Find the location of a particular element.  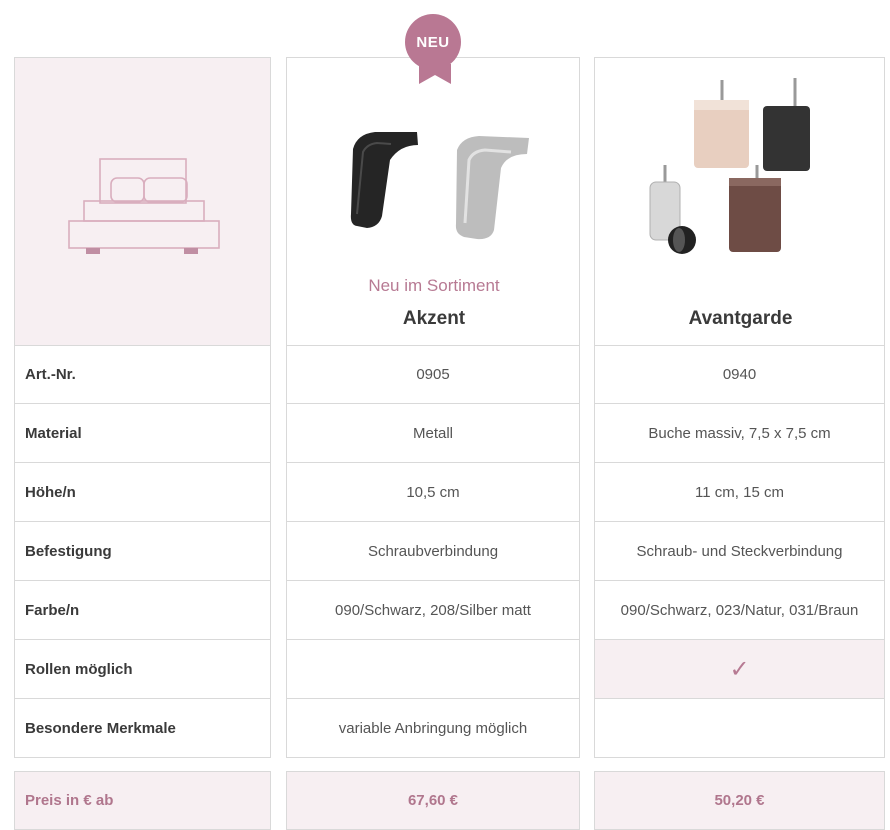

row-value: 0905 is located at coordinates (433, 374).